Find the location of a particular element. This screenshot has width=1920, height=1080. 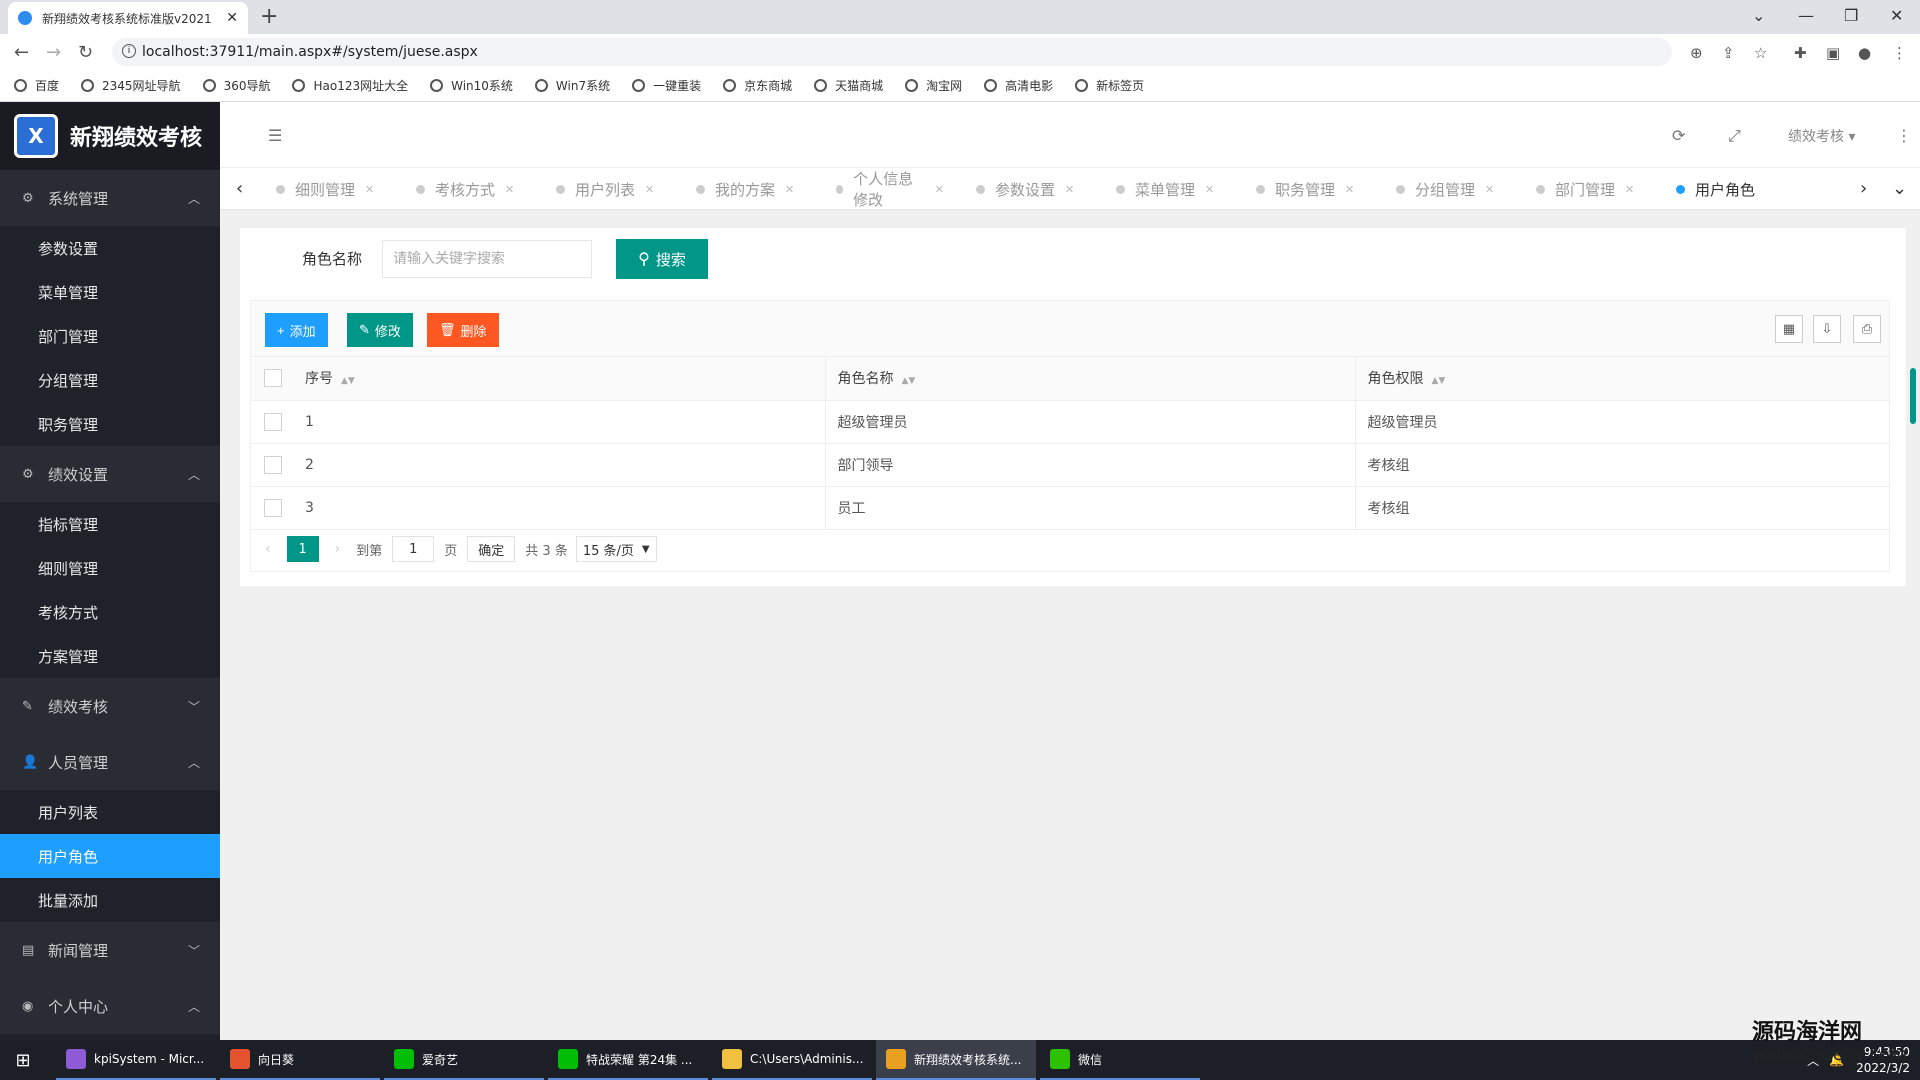

sidebar-item: 批量添加 is located at coordinates (110, 900).